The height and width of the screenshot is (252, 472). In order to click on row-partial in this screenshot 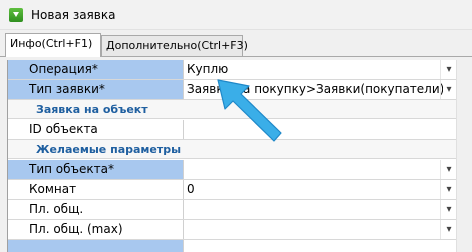, I will do `click(240, 246)`.